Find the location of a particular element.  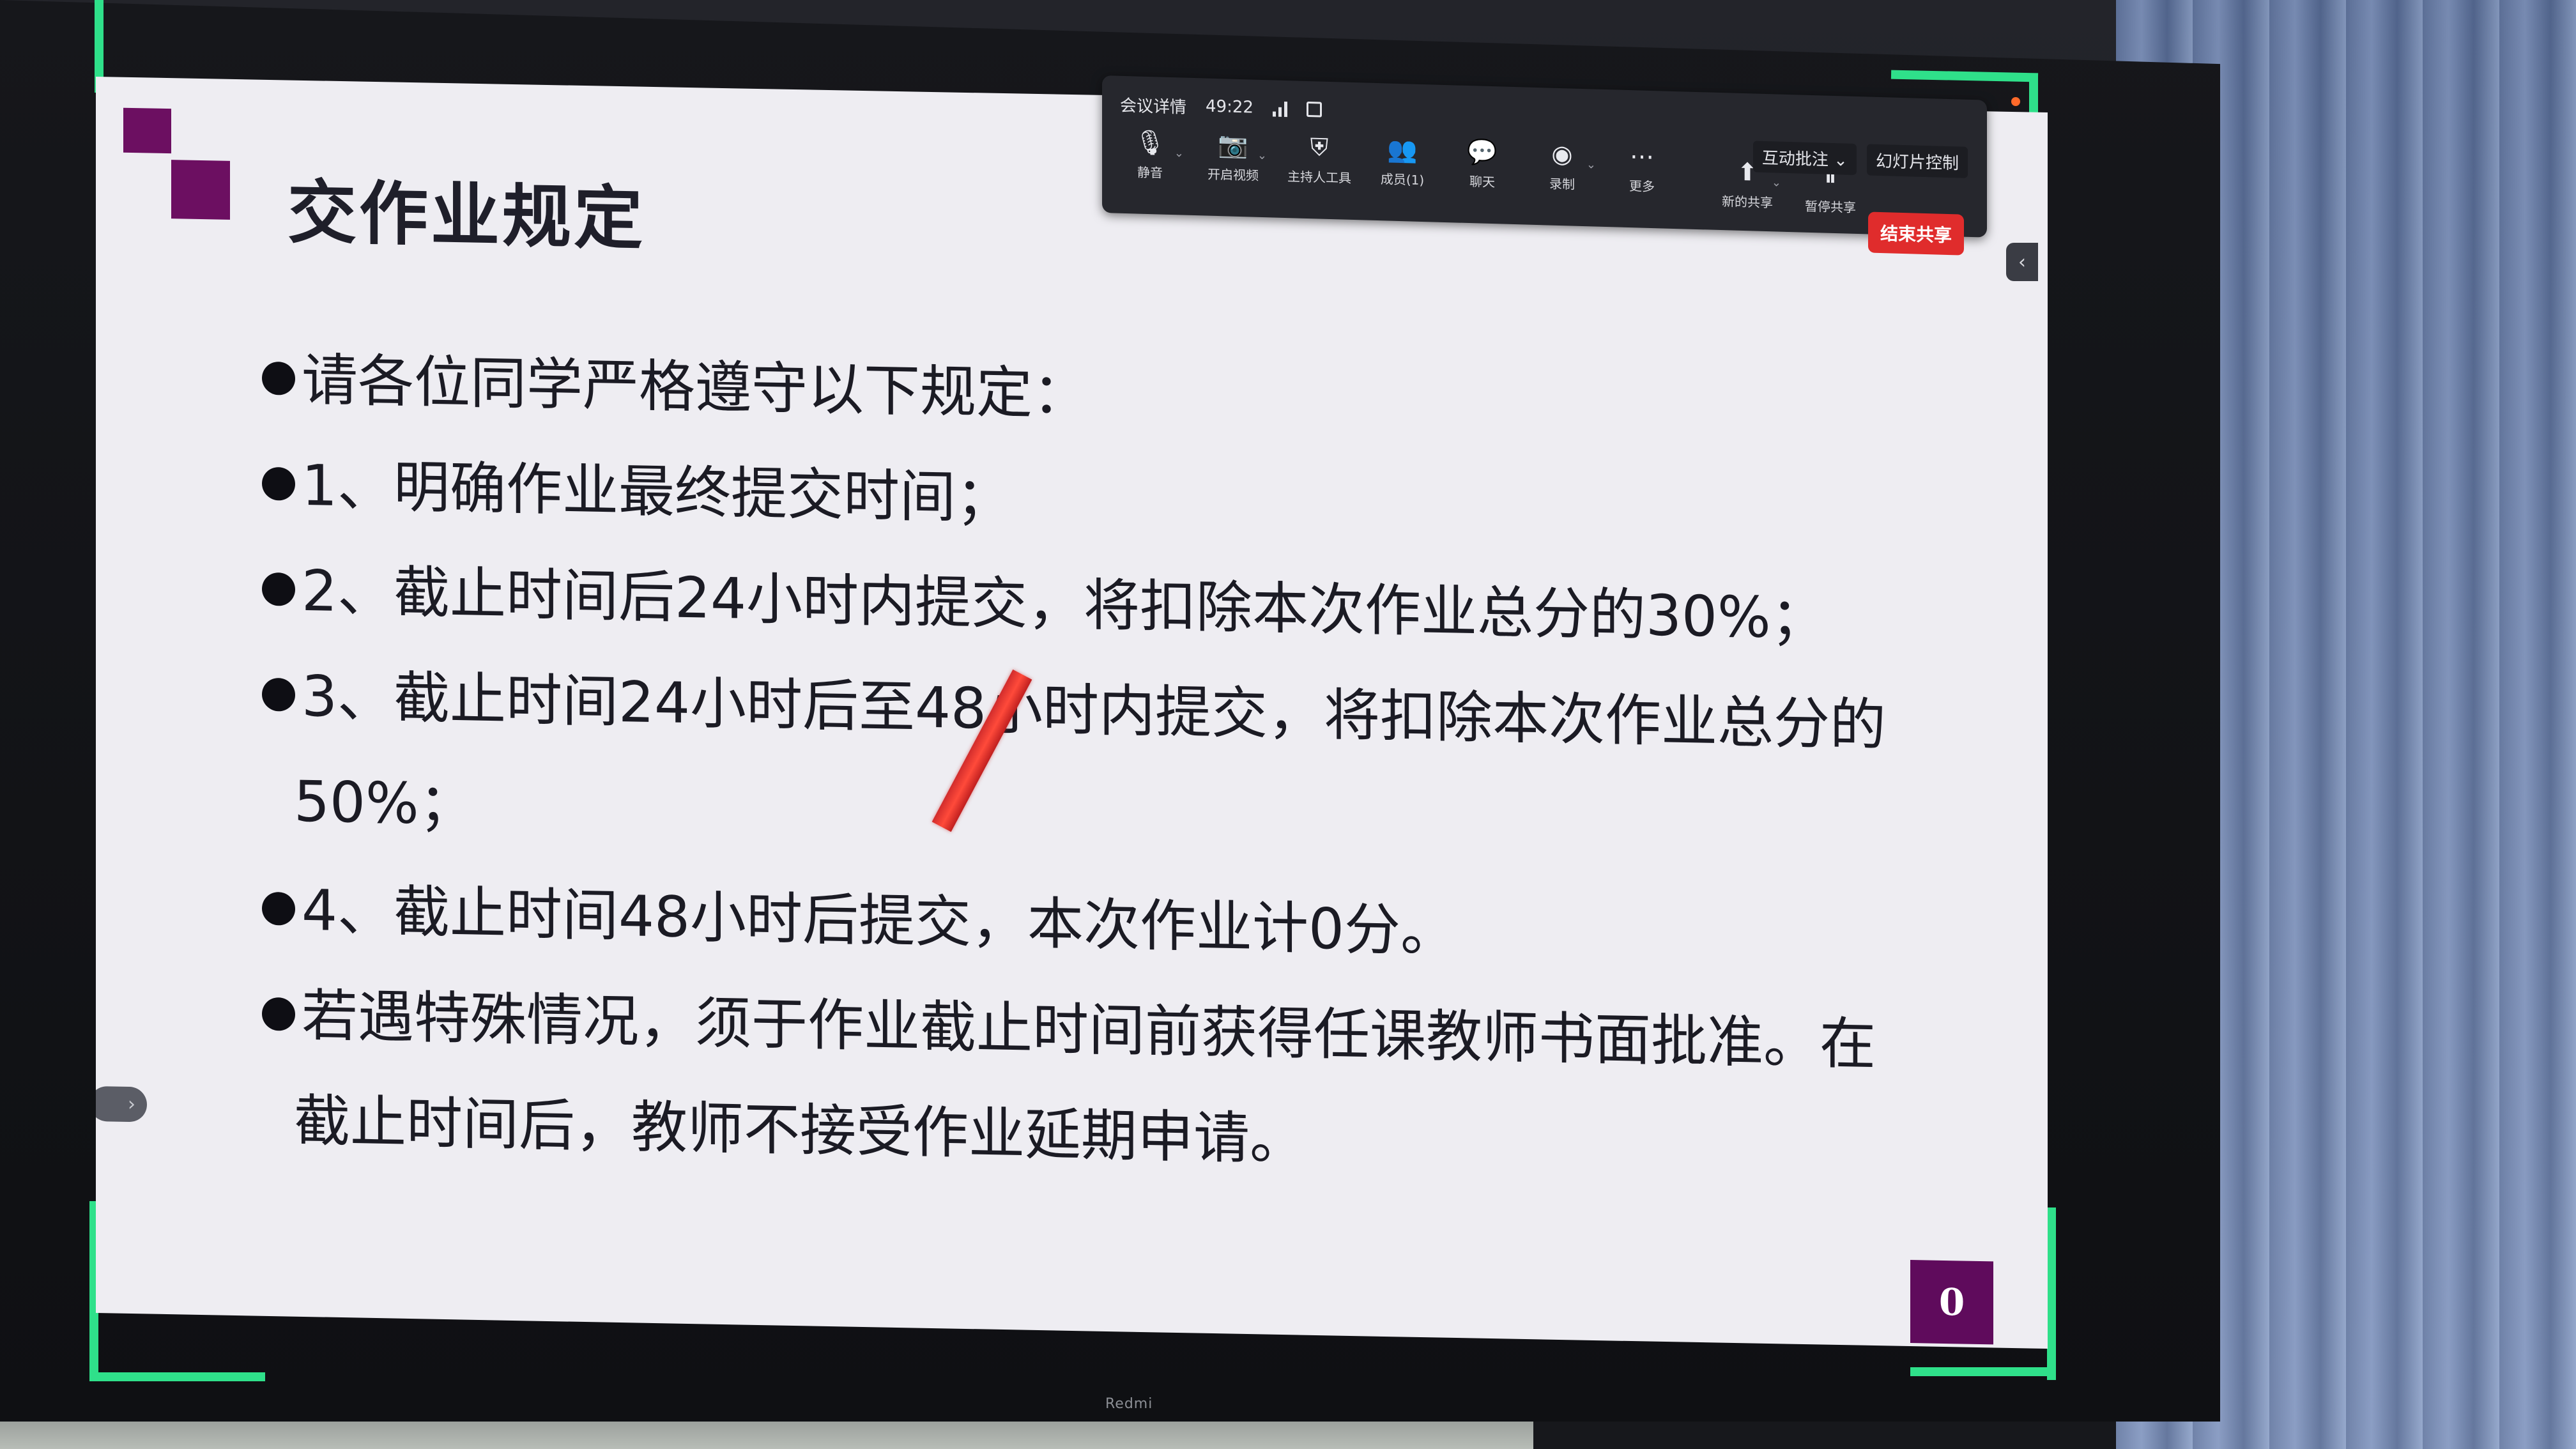

share-border-bottom-left-h is located at coordinates (177, 1376).